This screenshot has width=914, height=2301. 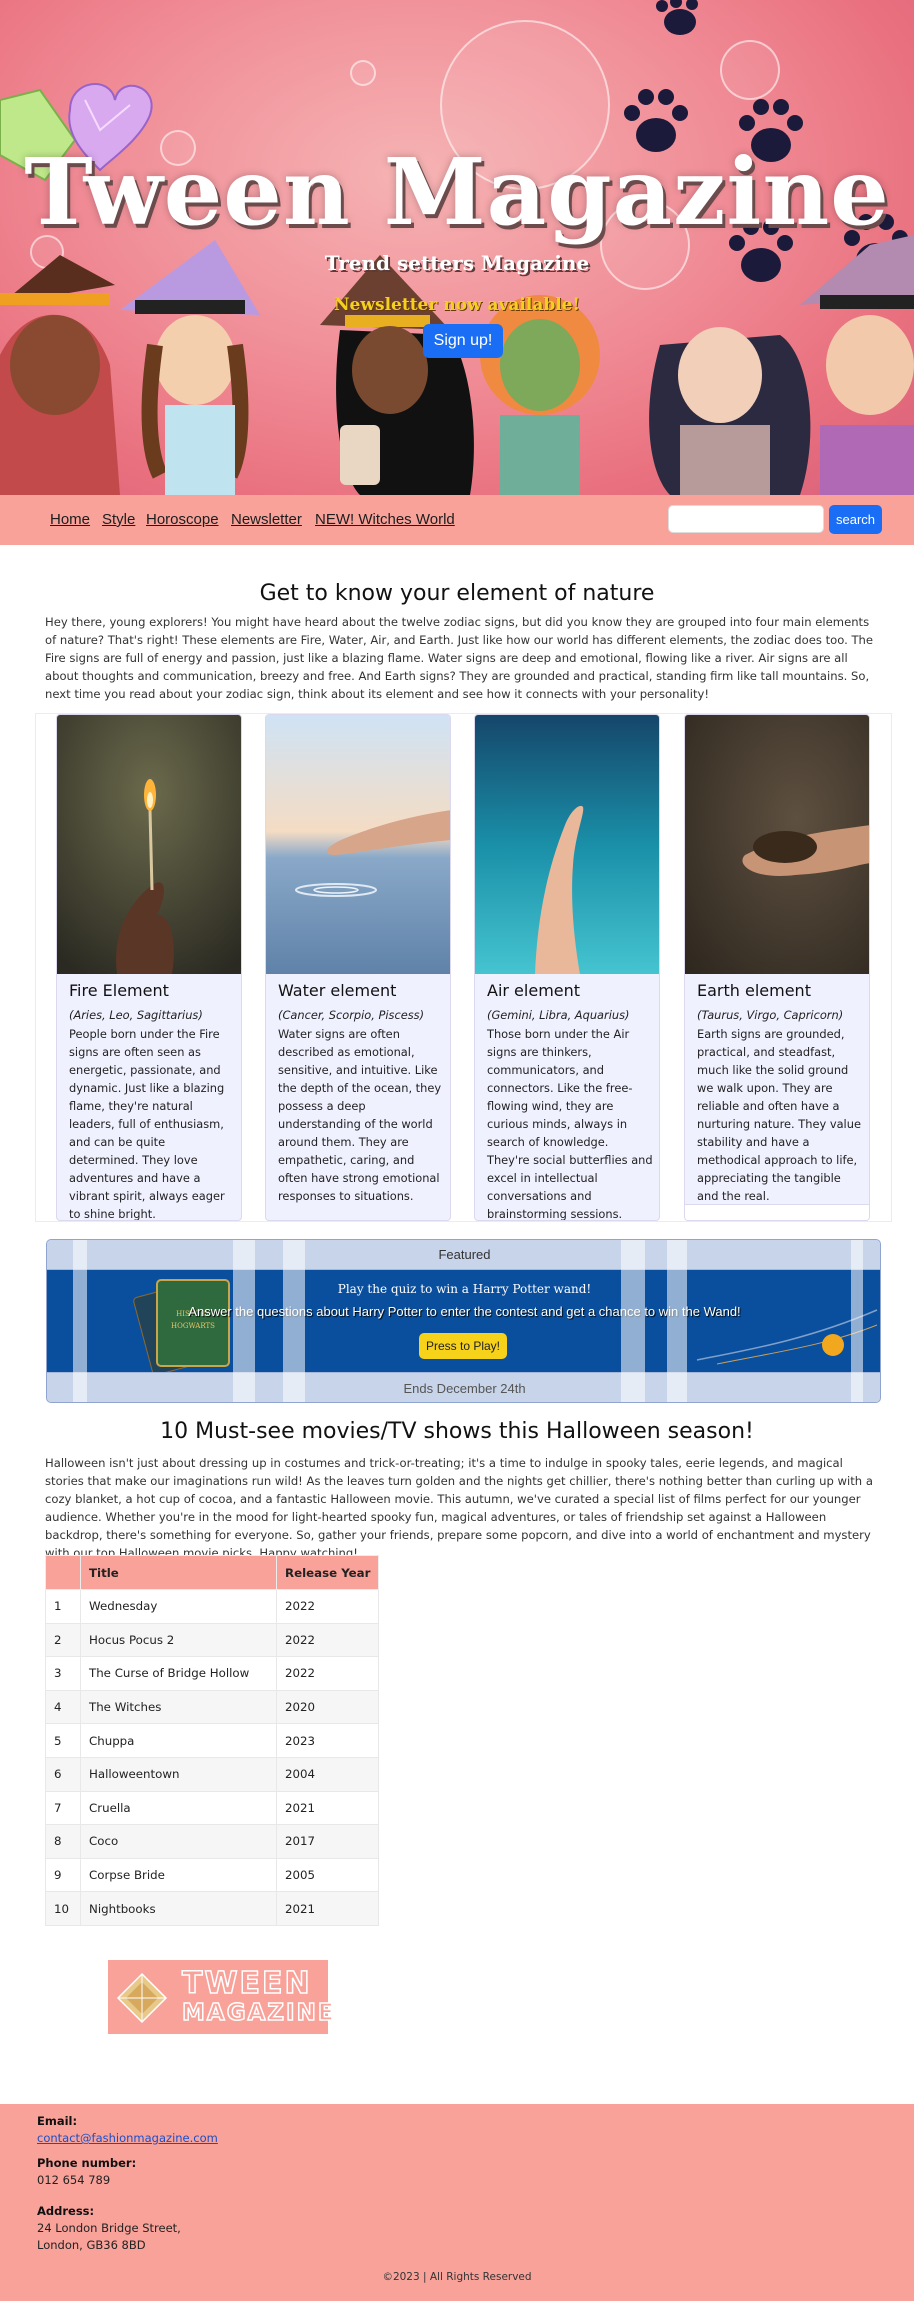 I want to click on paw-print-icon, so click(x=677, y=17).